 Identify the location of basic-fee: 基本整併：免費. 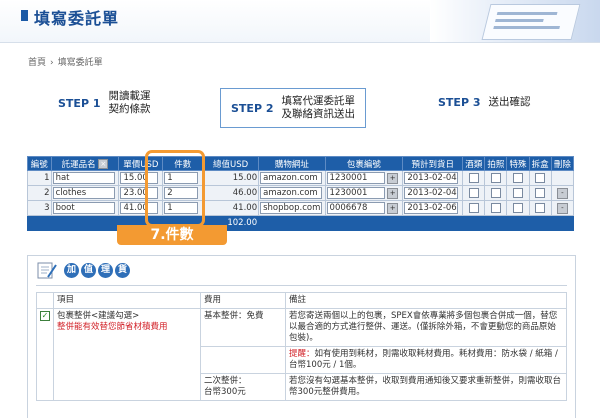
(243, 327).